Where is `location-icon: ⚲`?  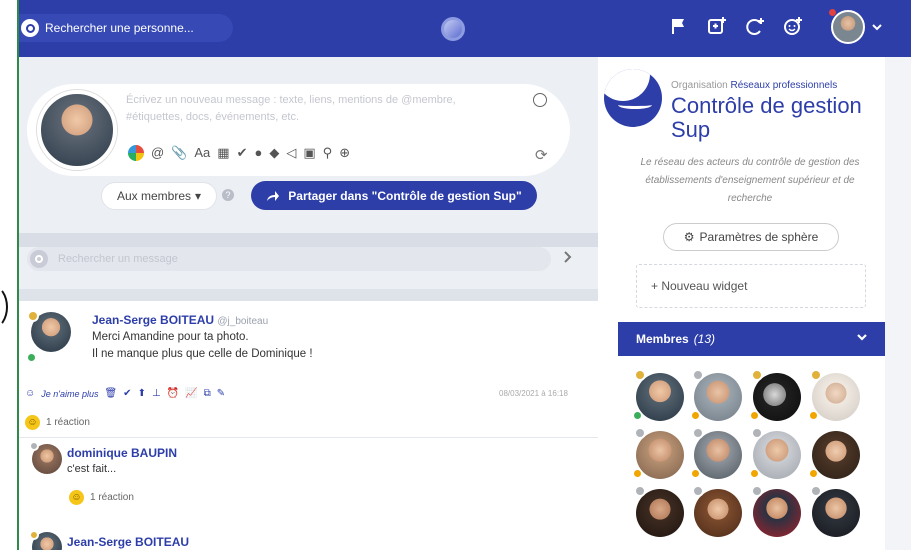
location-icon: ⚲ is located at coordinates (328, 153).